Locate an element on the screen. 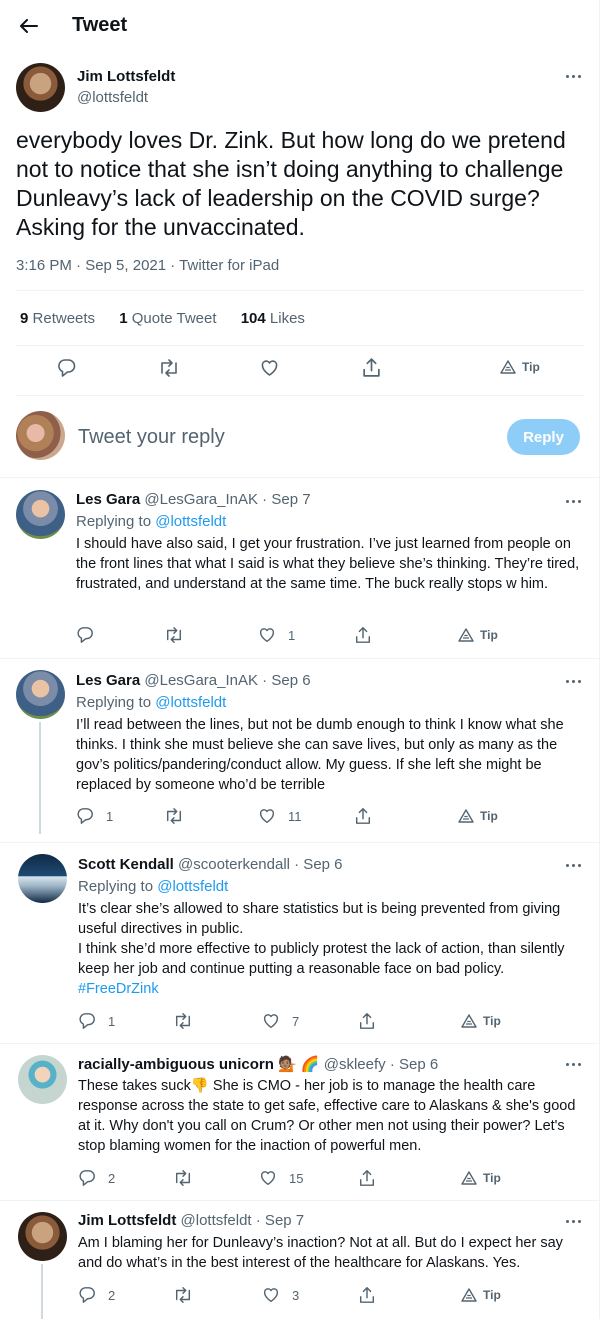 The height and width of the screenshot is (1319, 604). author-handle-date: @LesGara_InAK · Sep 7 is located at coordinates (227, 499).